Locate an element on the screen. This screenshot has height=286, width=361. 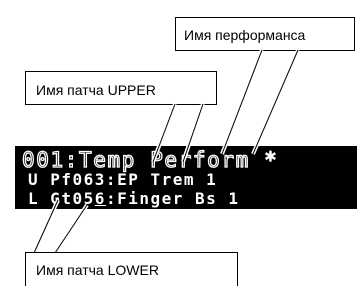
lcd-line-performance: 001:Temp Perform * is located at coordinates (150, 160).